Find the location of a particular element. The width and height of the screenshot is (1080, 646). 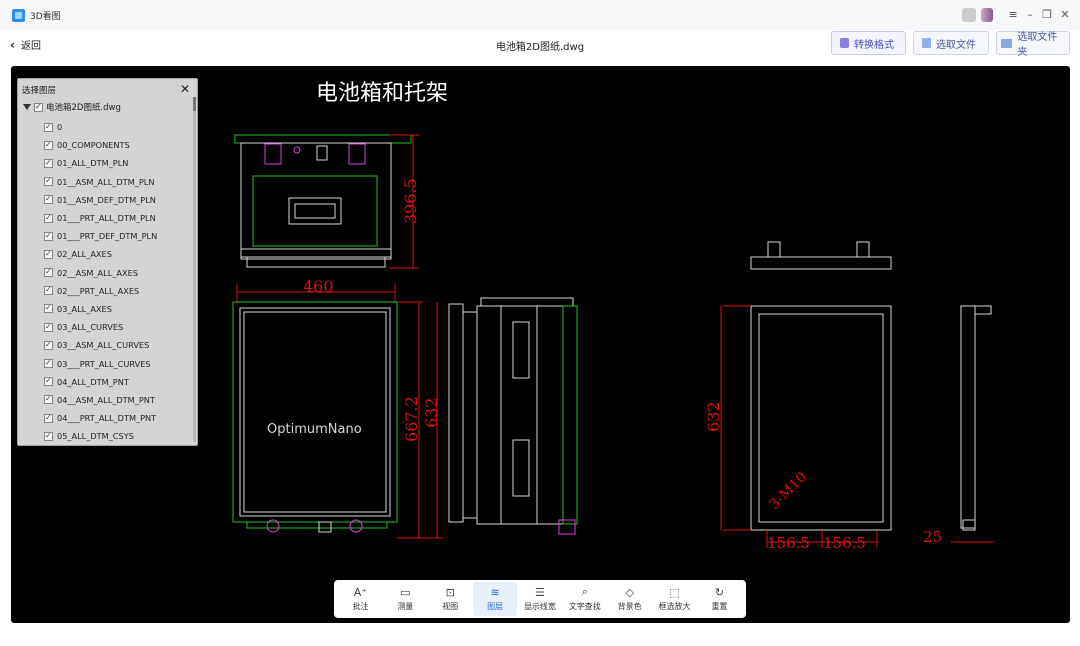

layer-tree-root: 电池箱2D图纸.dwg is located at coordinates (72, 107).